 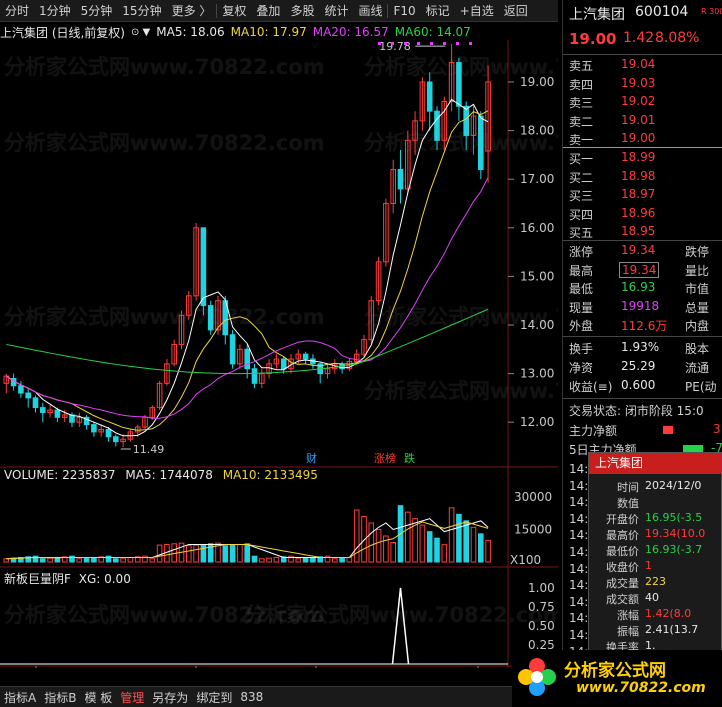 What do you see at coordinates (642, 387) in the screenshot?
I see `quote-stat-row: 收益(≡) 0.600 PE(动` at bounding box center [642, 387].